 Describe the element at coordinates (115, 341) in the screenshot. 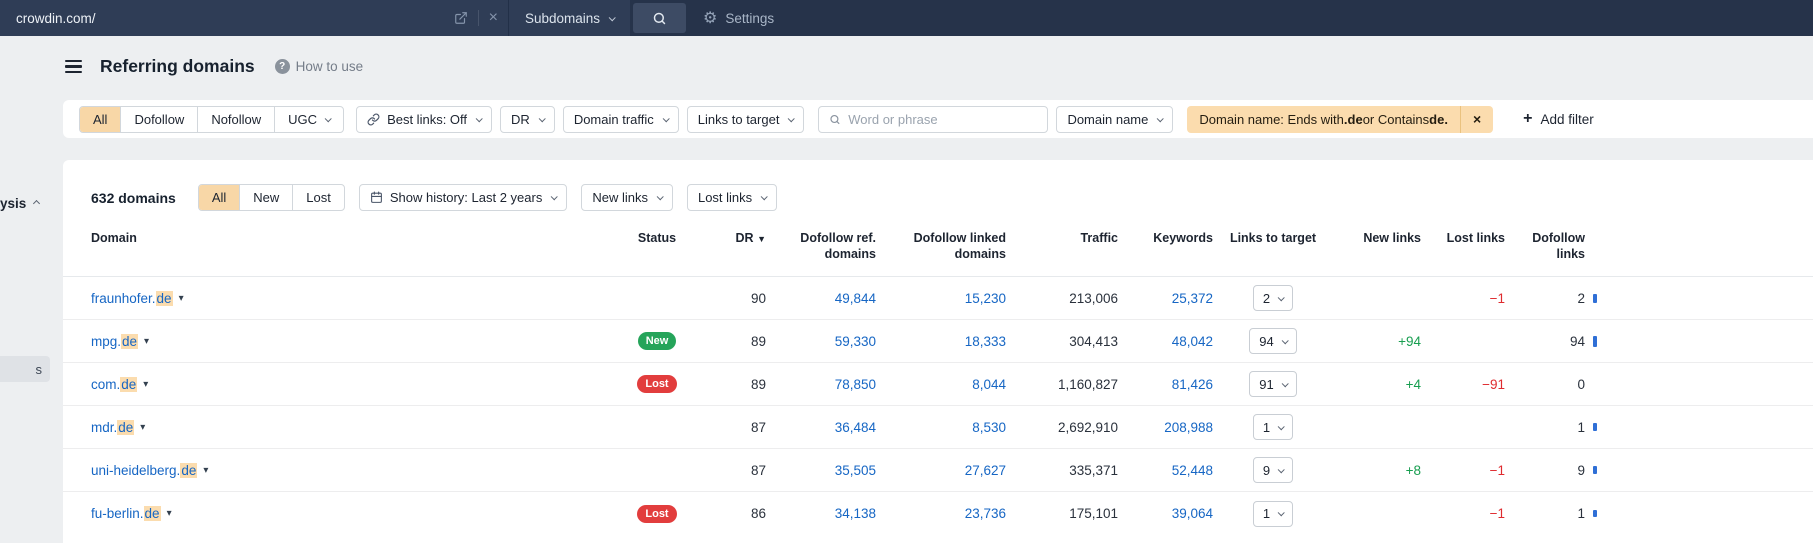

I see `domain-link: mpg.de` at that location.